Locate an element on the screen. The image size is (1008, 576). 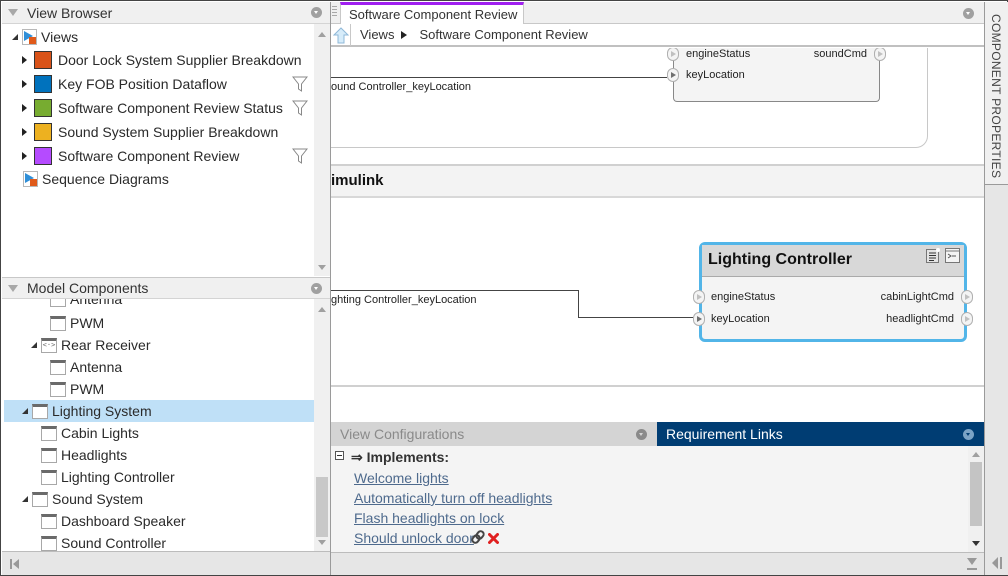
breadcrumb: Views Software Component Review is located at coordinates (657, 35).